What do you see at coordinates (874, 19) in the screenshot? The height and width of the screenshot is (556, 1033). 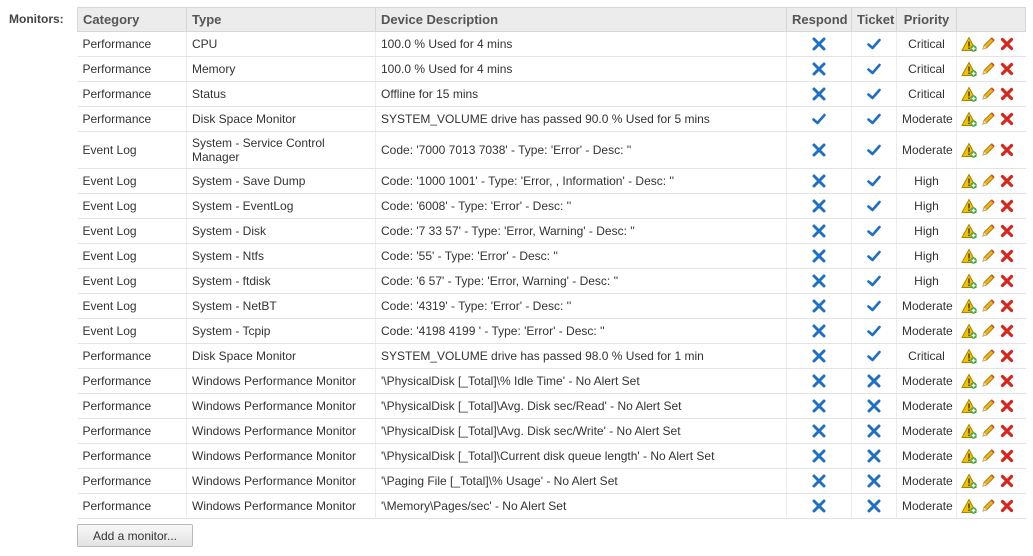 I see `col-header-ticket: Ticket` at bounding box center [874, 19].